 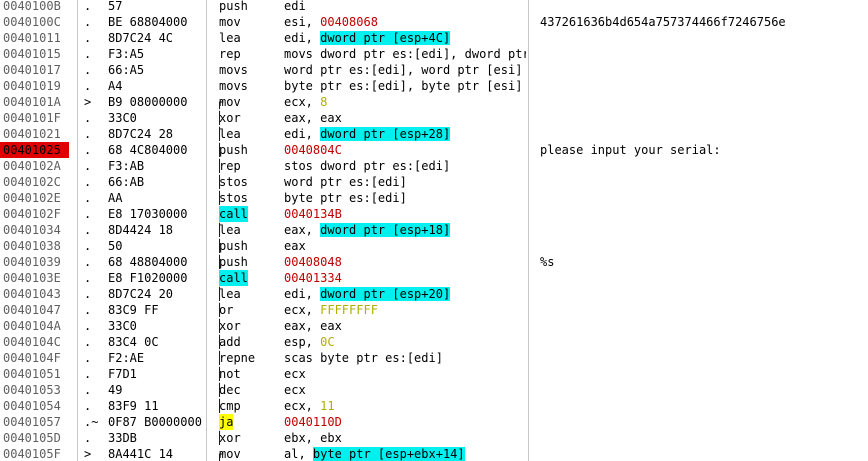 What do you see at coordinates (148, 262) in the screenshot?
I see `hex-bytes: 68 48804000` at bounding box center [148, 262].